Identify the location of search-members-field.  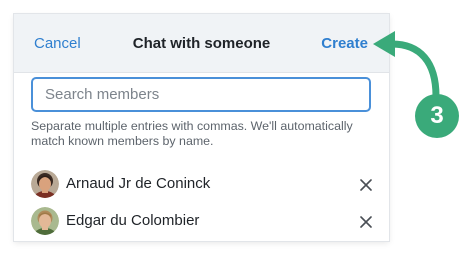
(201, 94).